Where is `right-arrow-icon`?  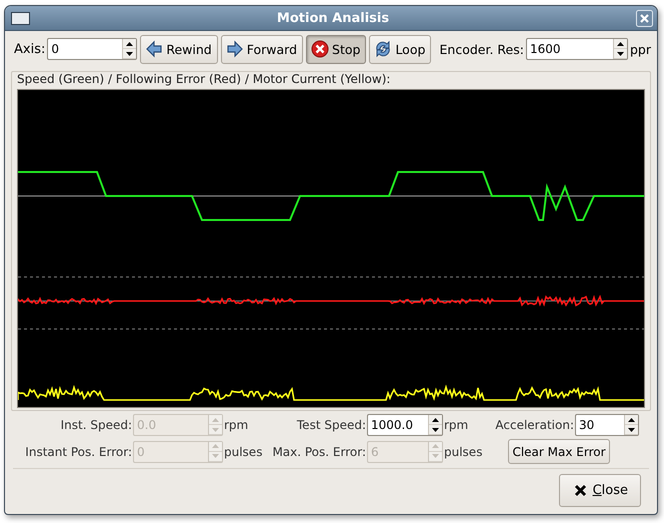 right-arrow-icon is located at coordinates (235, 49).